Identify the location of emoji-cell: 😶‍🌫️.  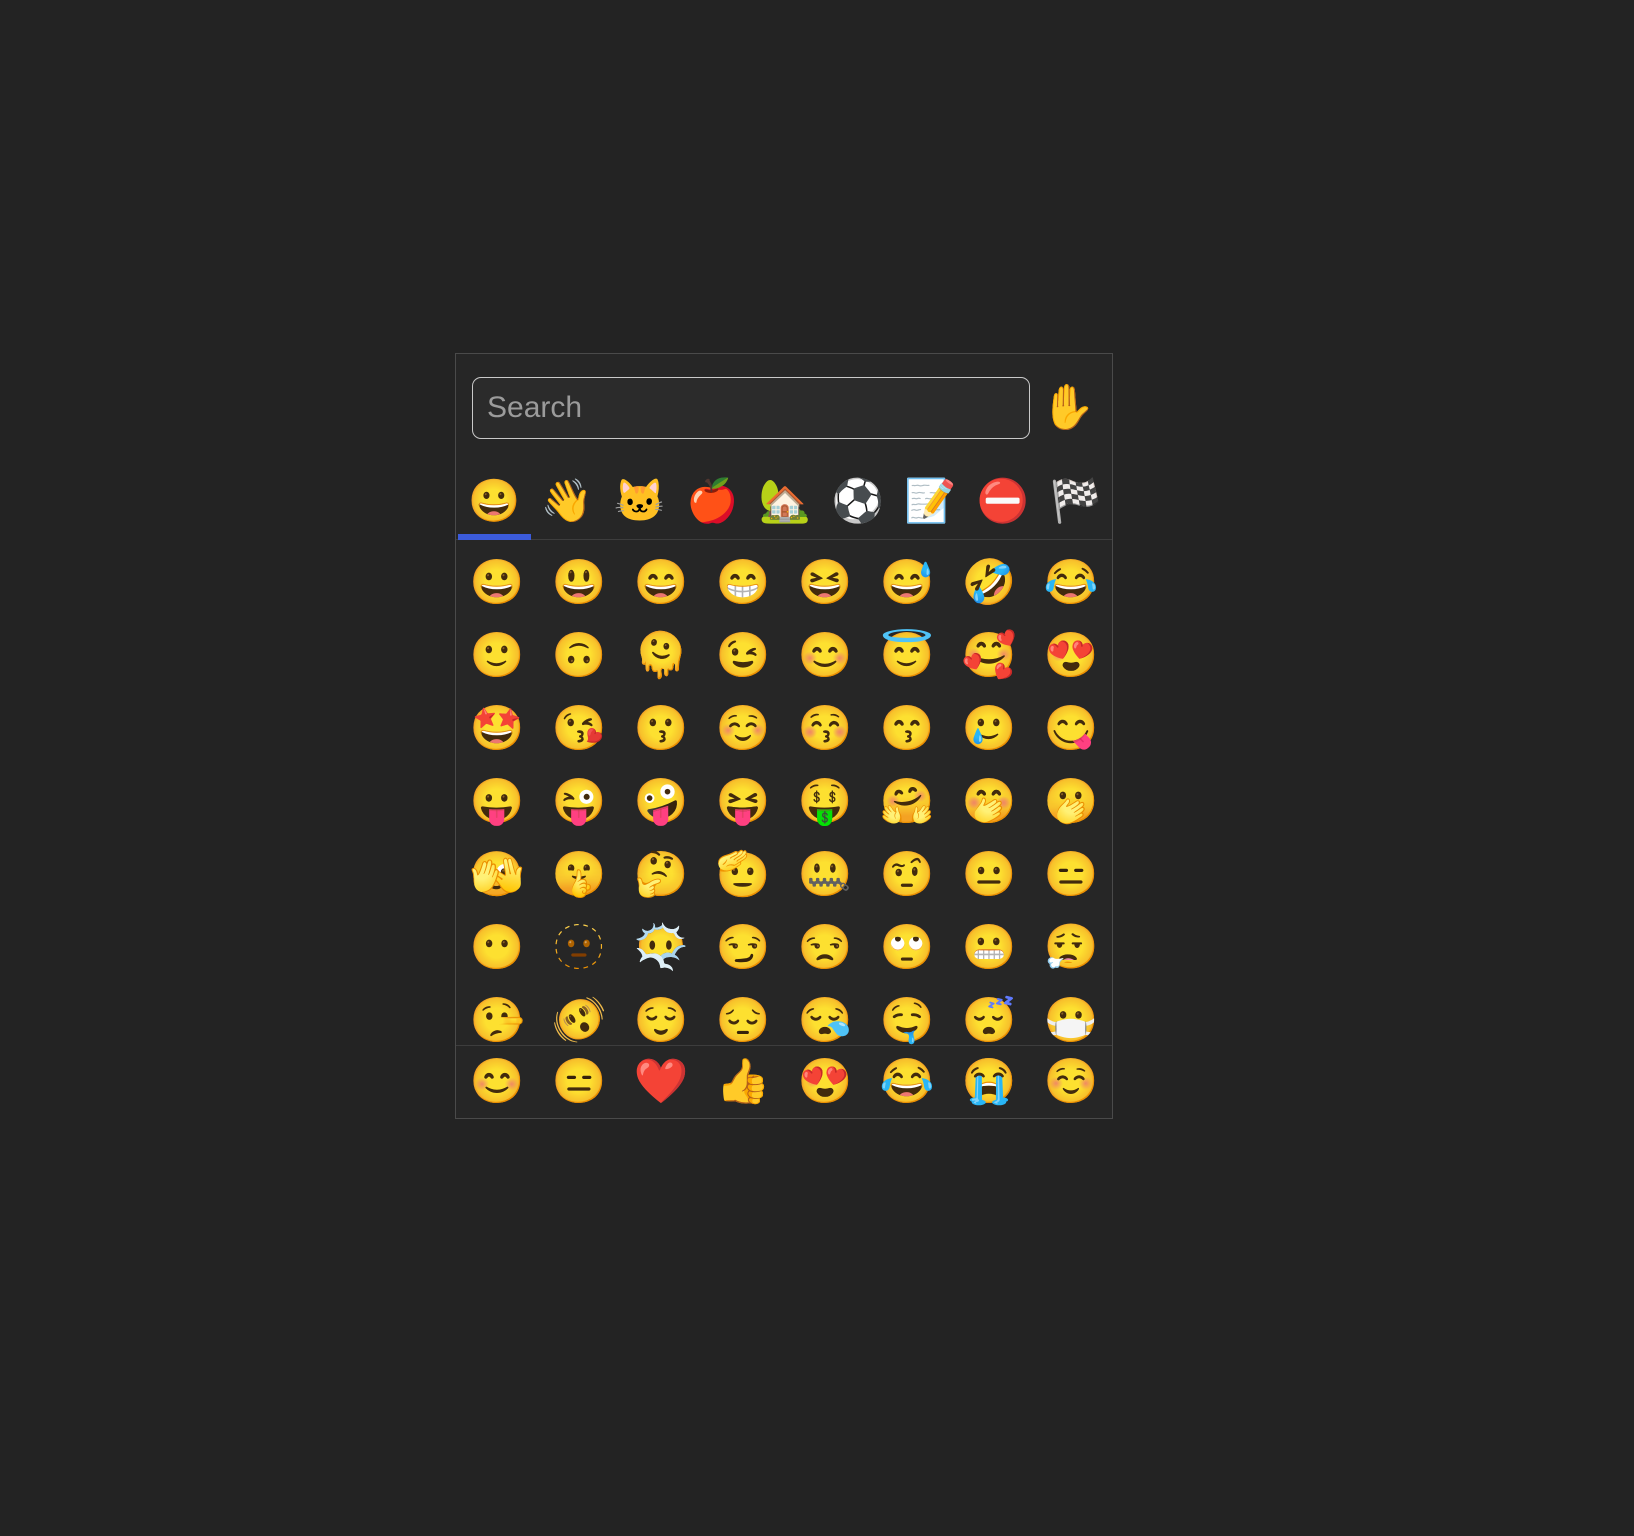
(661, 947).